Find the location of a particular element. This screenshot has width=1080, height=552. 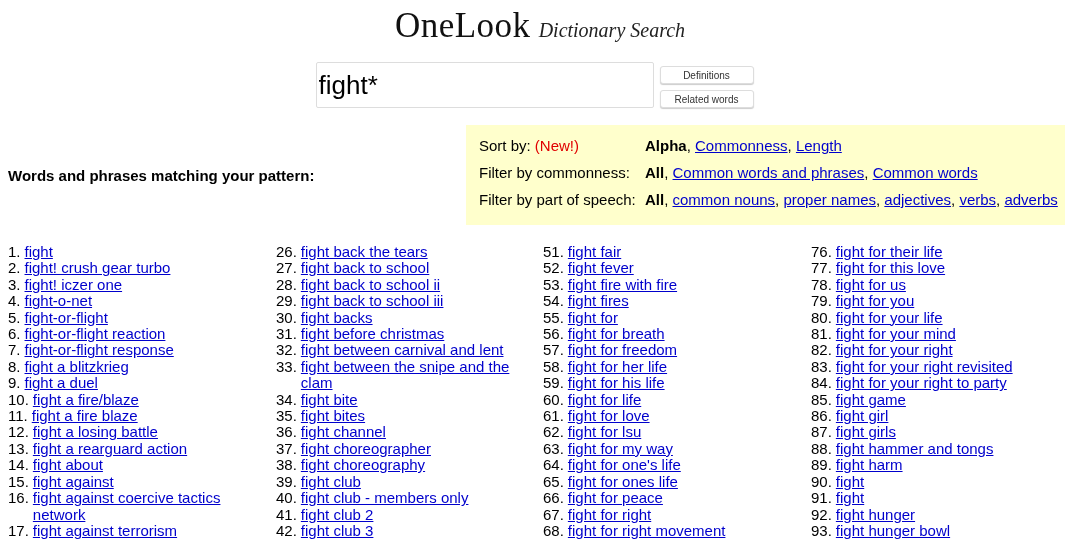

result-link: fight a fire/blaze is located at coordinates (85, 400).